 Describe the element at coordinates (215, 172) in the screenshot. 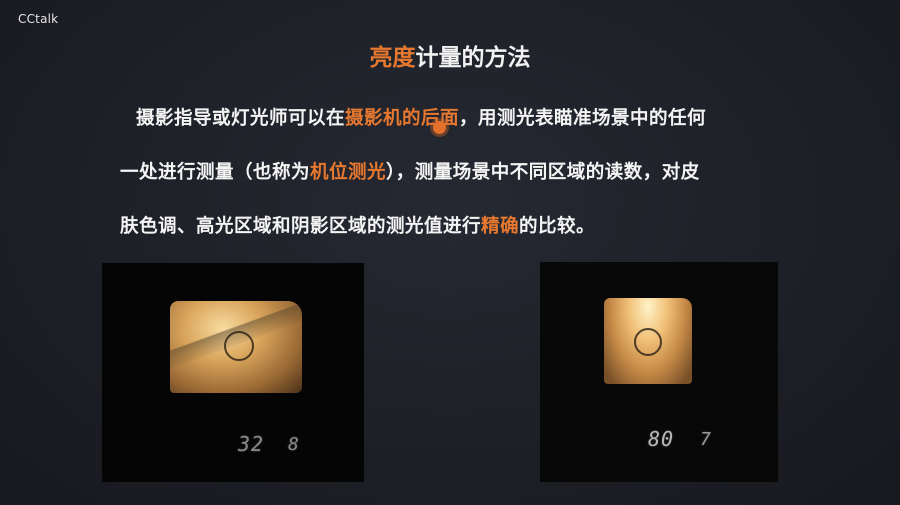

I see `body-line-2-text: 一处进行测量（也称为` at that location.